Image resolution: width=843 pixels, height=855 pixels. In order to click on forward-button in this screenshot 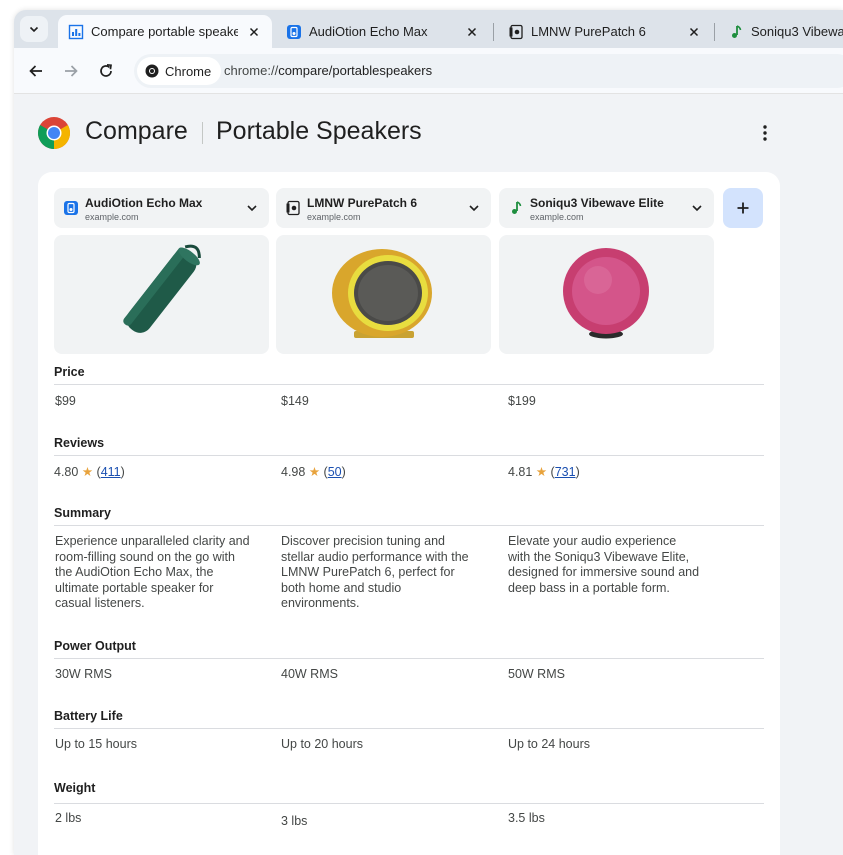, I will do `click(71, 71)`.